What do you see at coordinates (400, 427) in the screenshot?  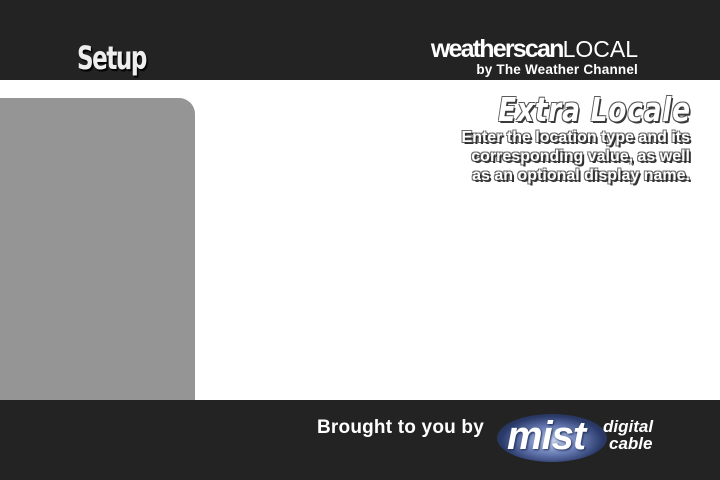 I see `sponsor-text: Brought to you by` at bounding box center [400, 427].